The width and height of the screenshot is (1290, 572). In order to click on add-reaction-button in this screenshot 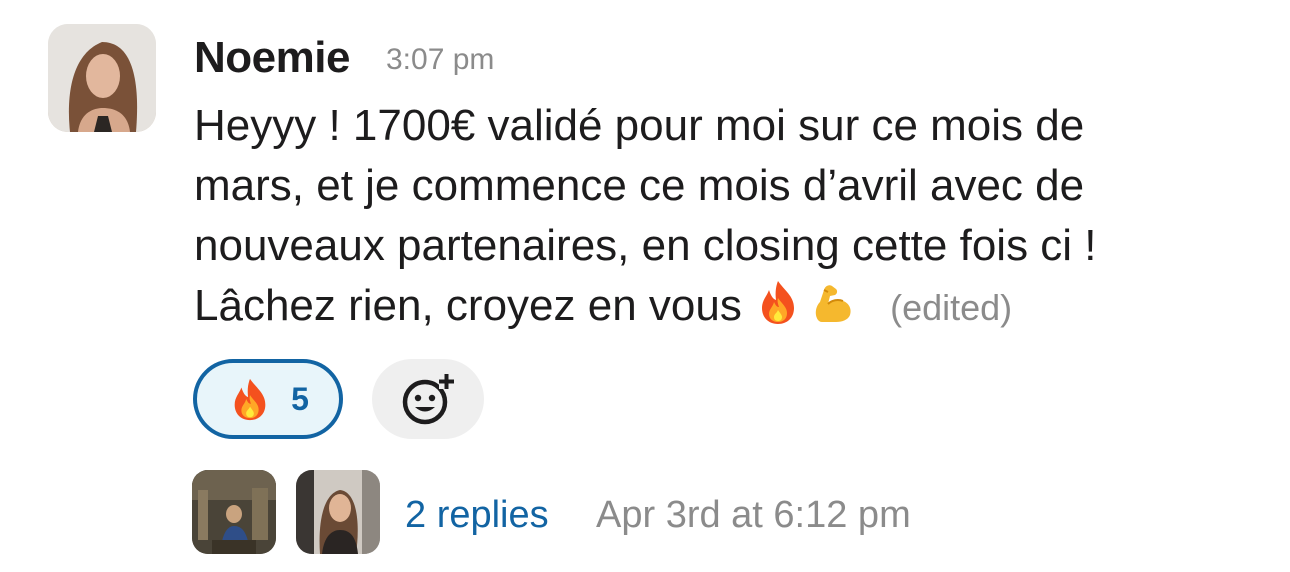, I will do `click(428, 399)`.